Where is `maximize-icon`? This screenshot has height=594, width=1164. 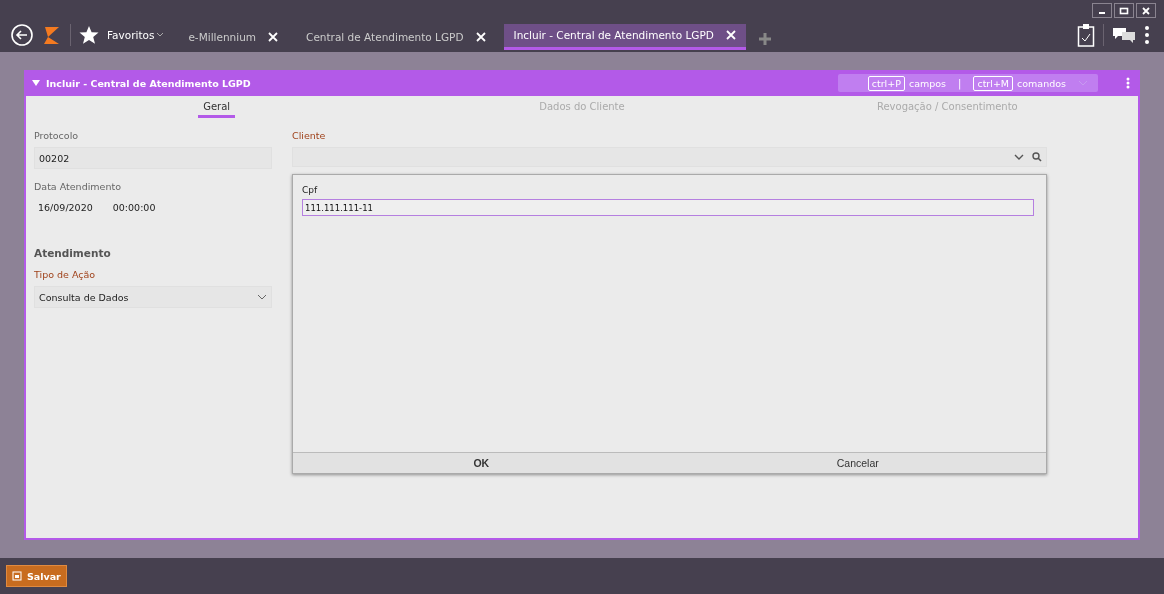 maximize-icon is located at coordinates (1124, 10).